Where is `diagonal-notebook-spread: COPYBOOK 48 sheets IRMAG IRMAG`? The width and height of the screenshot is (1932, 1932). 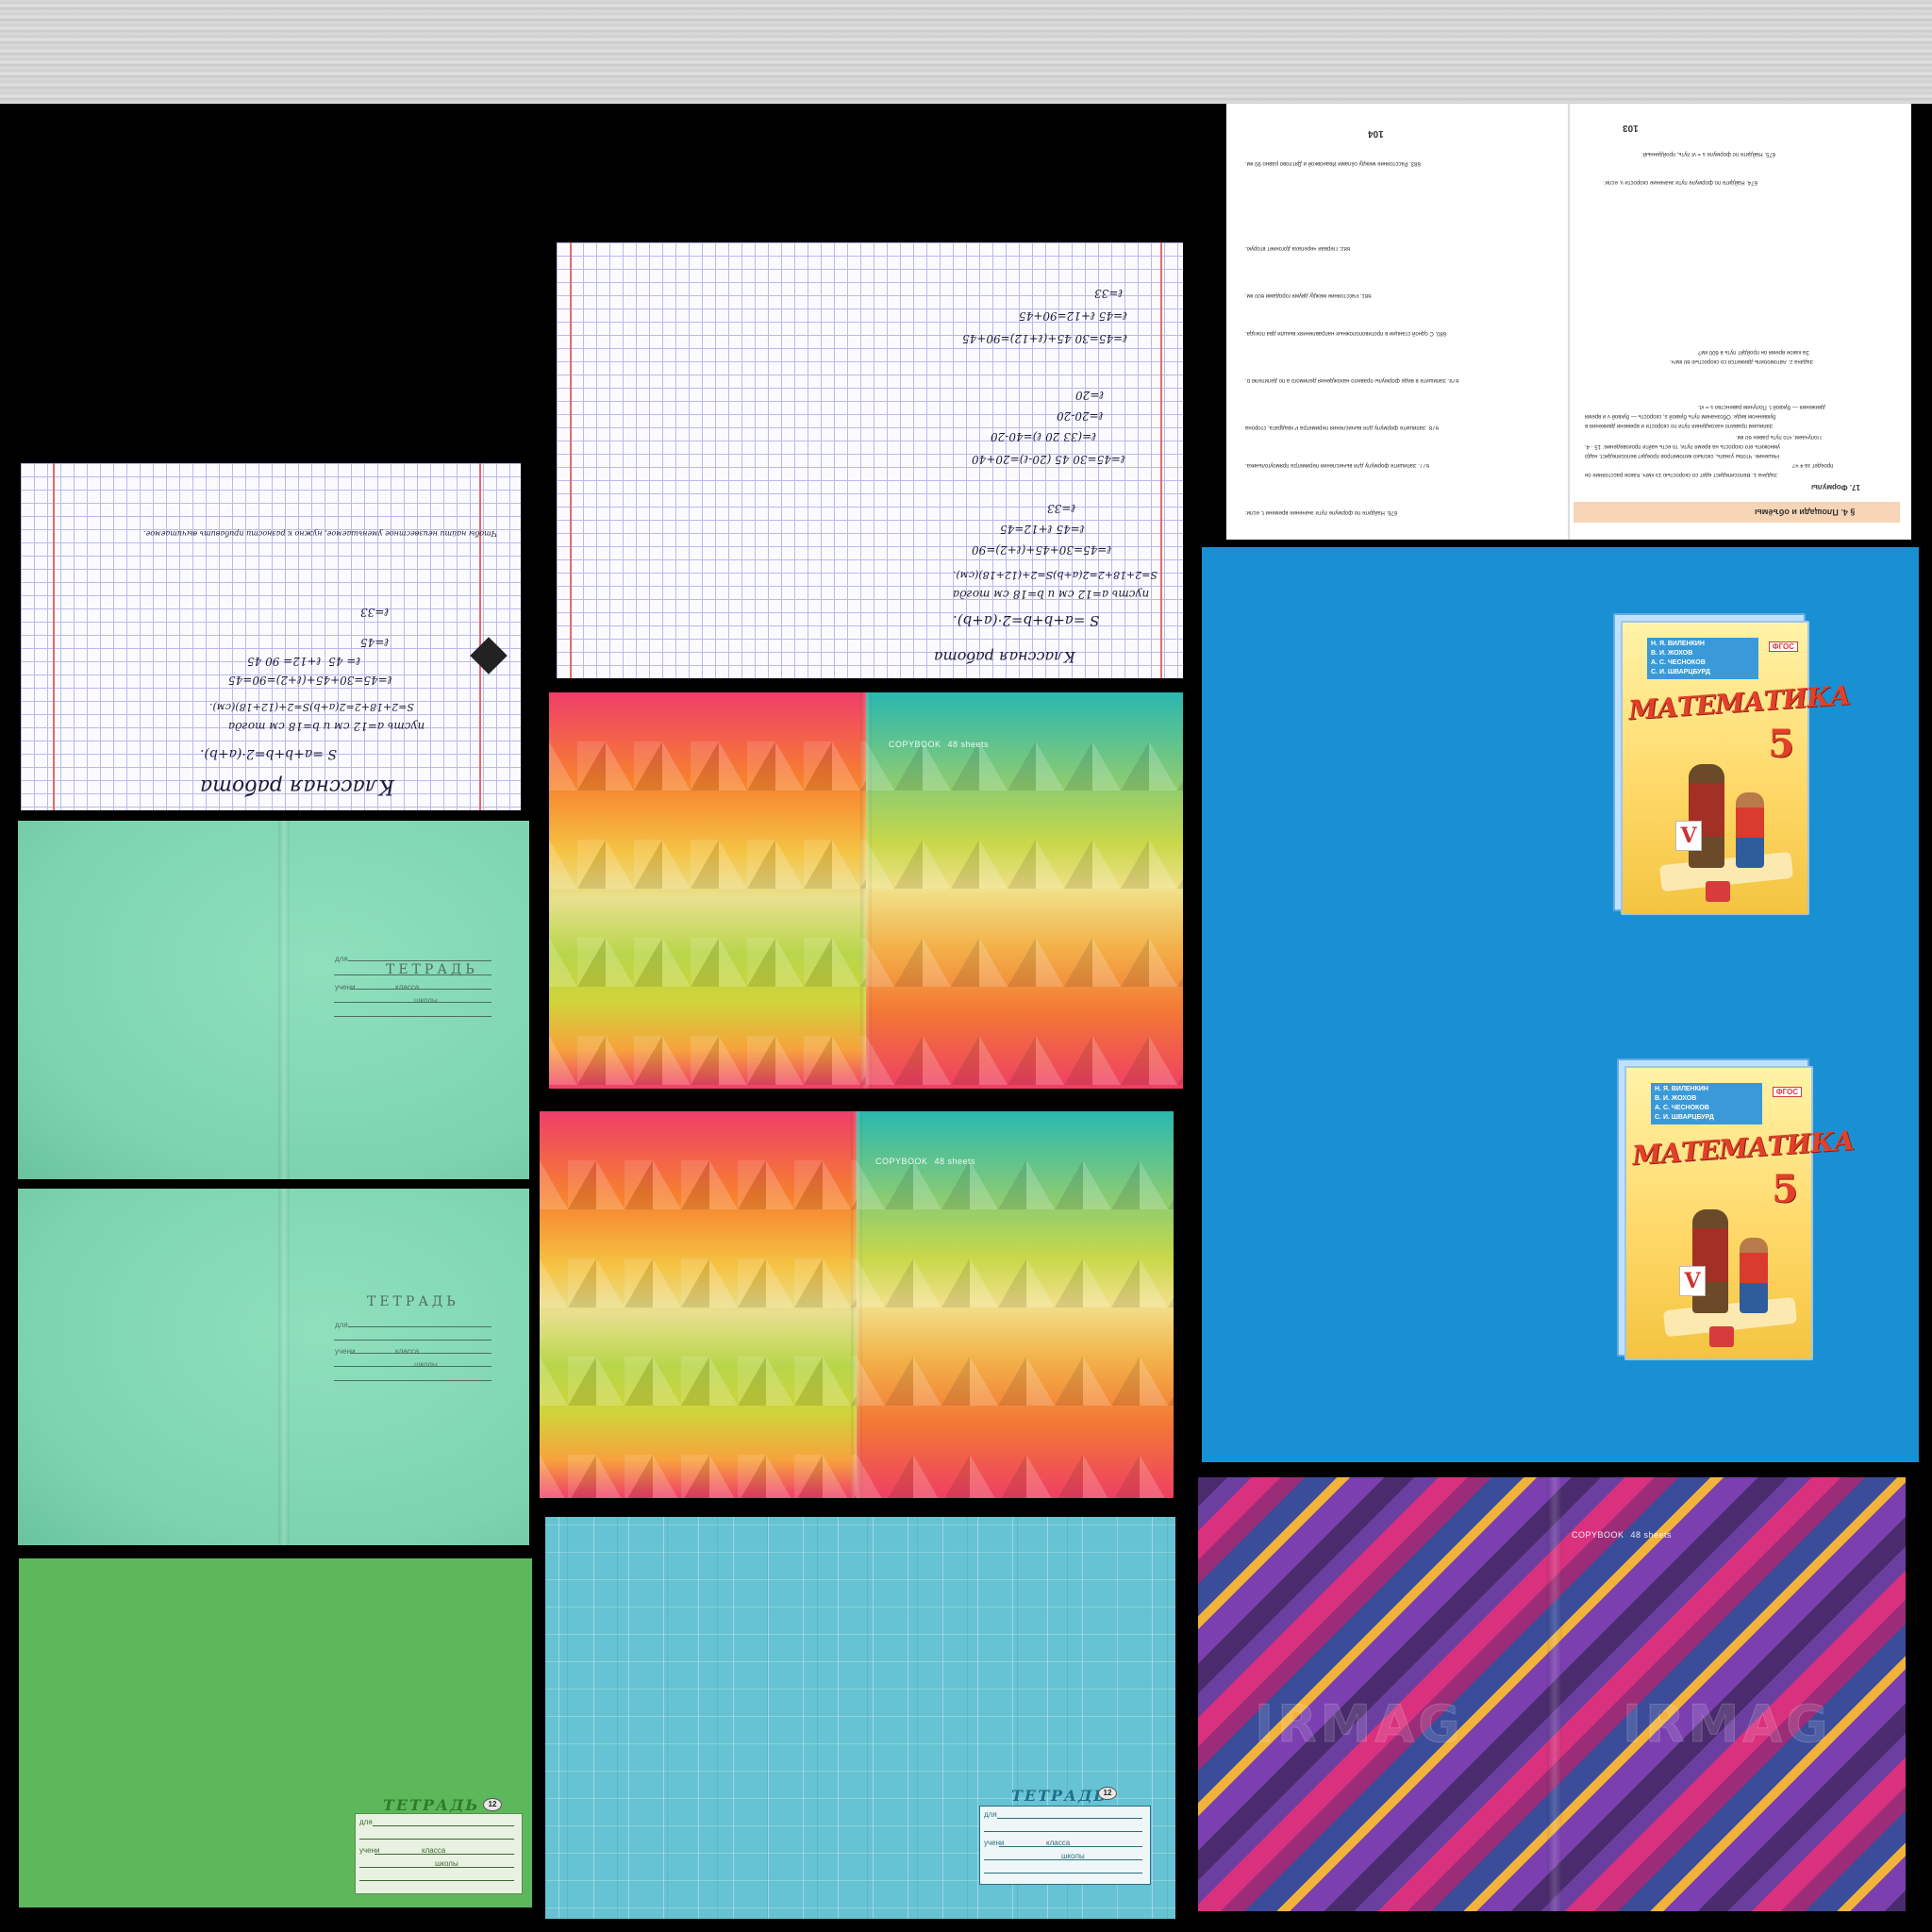
diagonal-notebook-spread: COPYBOOK 48 sheets IRMAG IRMAG is located at coordinates (1552, 1694).